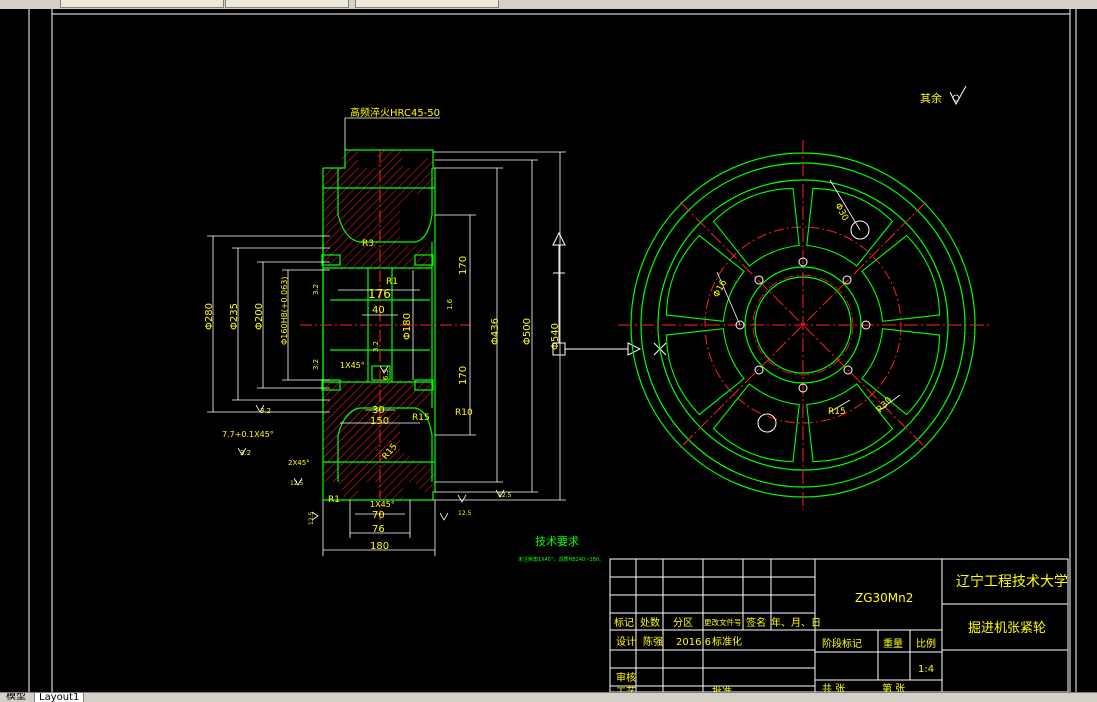 The image size is (1097, 702). What do you see at coordinates (722, 688) in the screenshot?
I see `tb-approve: 批准` at bounding box center [722, 688].